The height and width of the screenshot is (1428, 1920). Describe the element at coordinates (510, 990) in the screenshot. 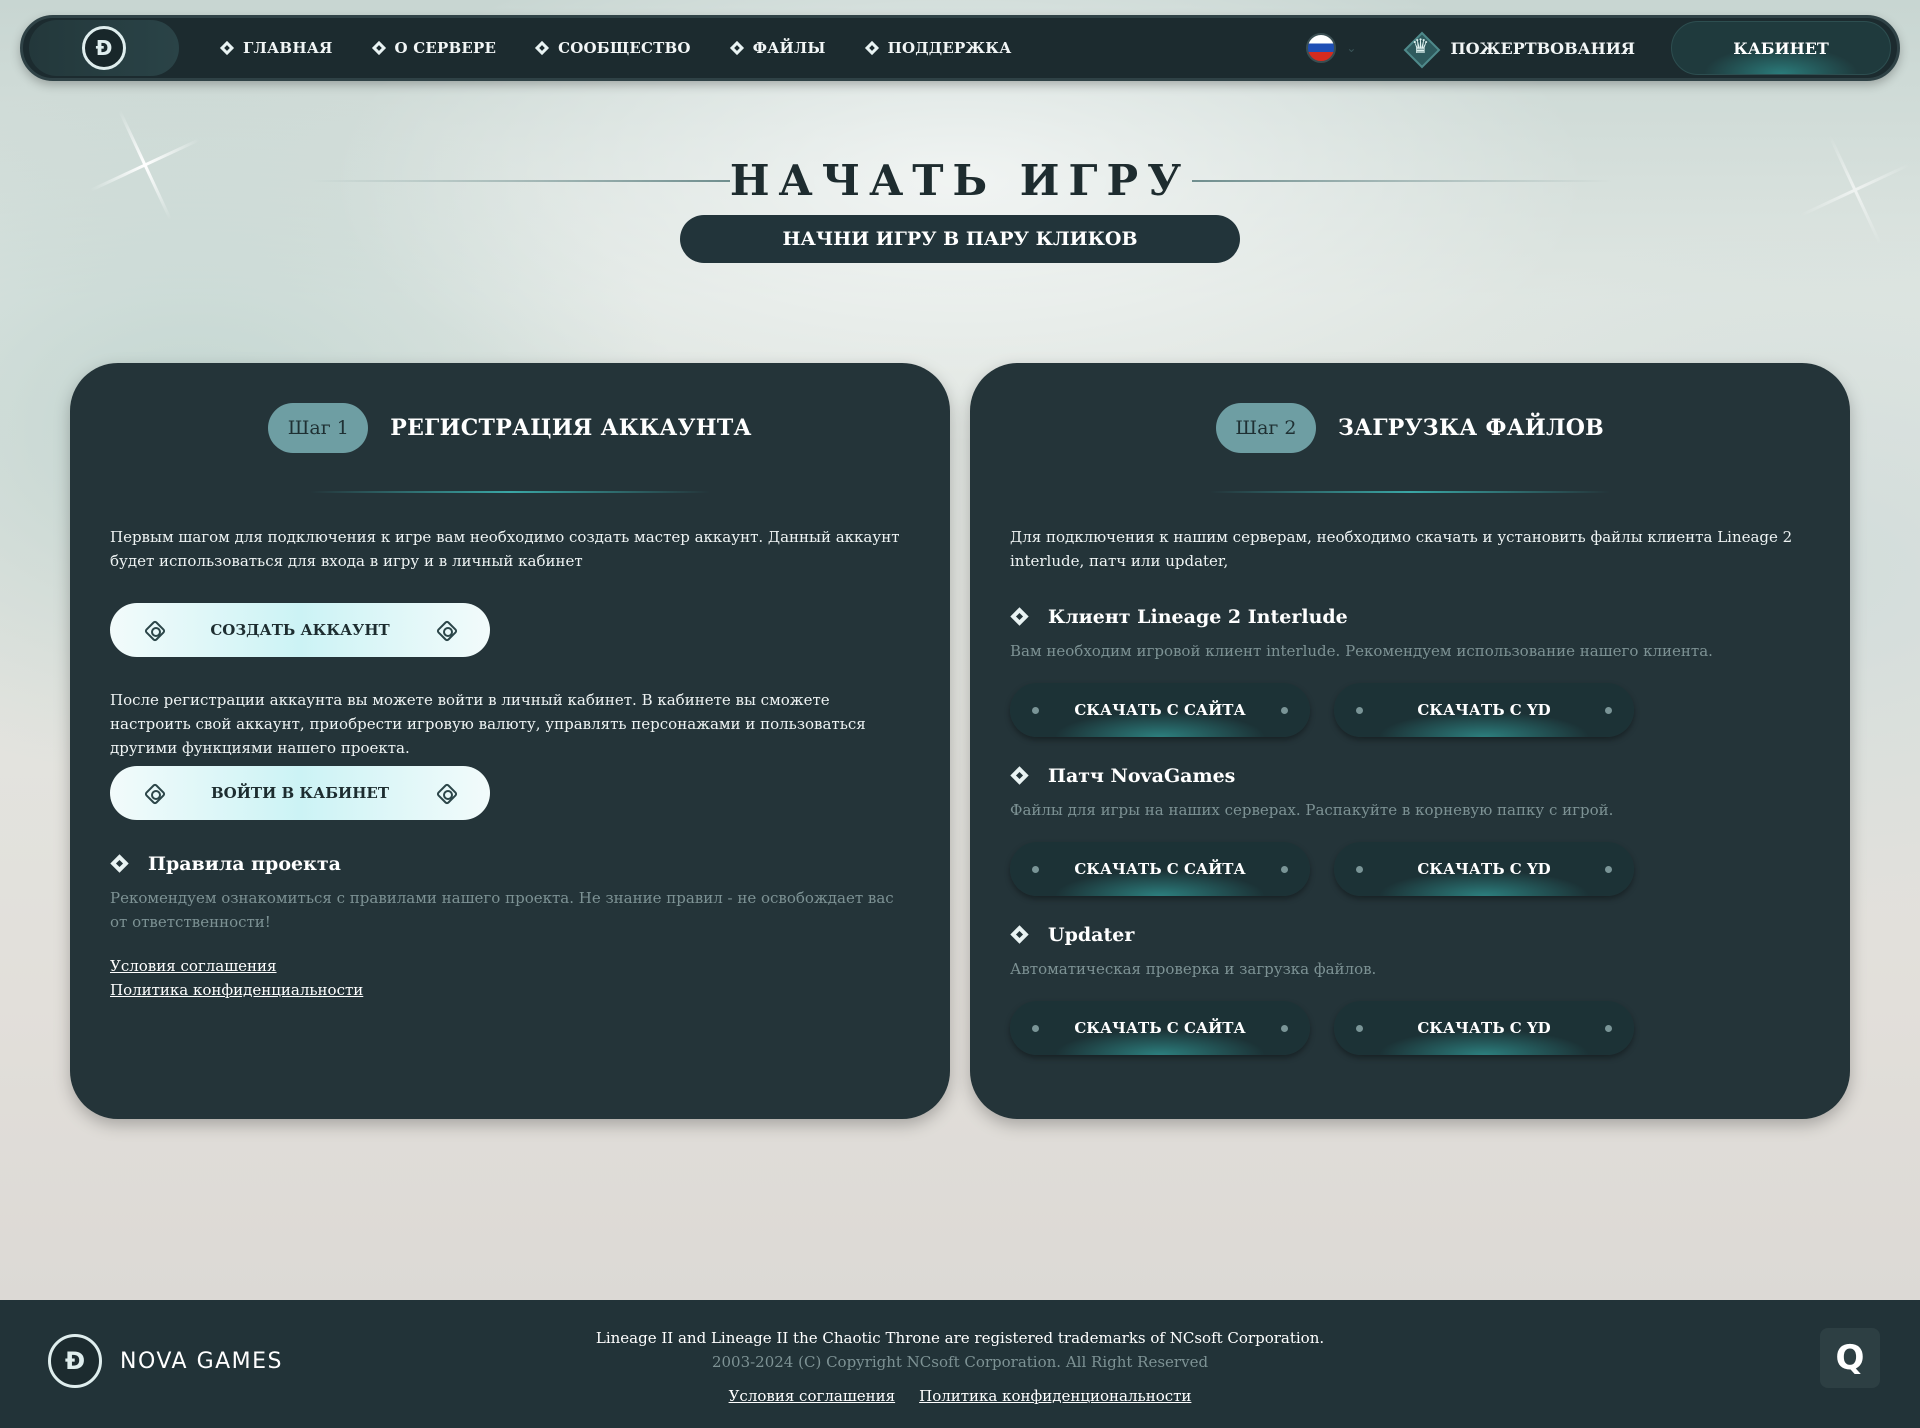

I see `privacy-link: Политика конфиденциальности` at that location.